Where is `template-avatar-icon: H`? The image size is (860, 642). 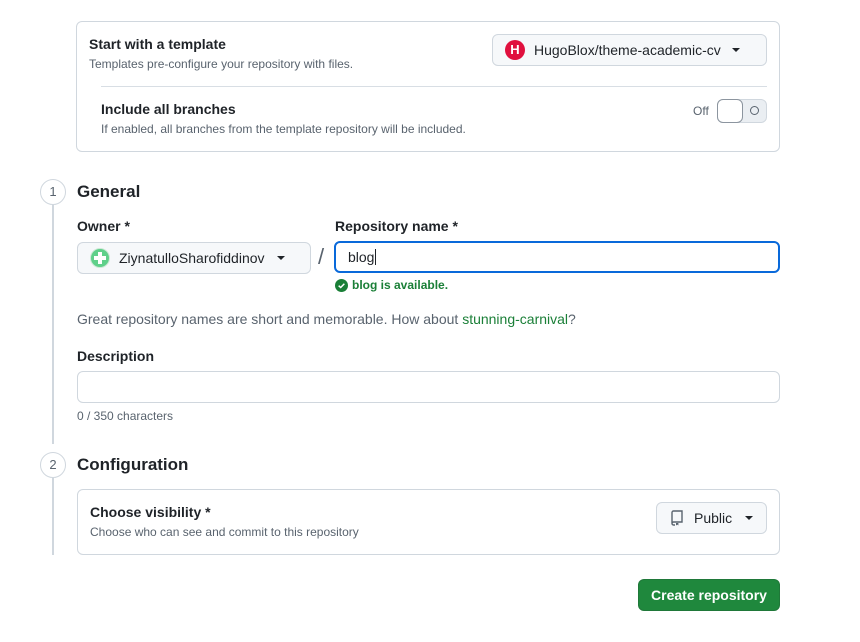
template-avatar-icon: H is located at coordinates (515, 50).